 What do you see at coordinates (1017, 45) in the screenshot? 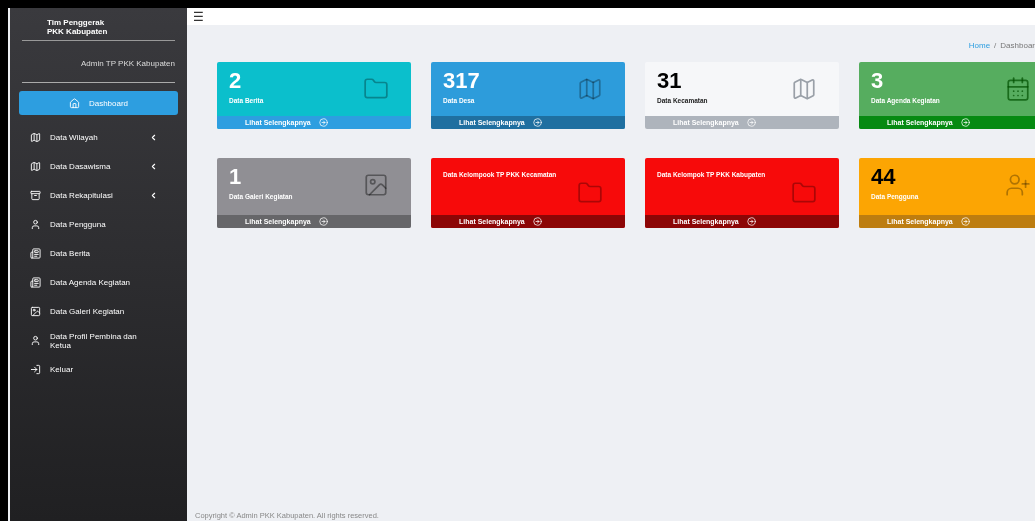
I see `breadcrumb-current: Dashboar` at bounding box center [1017, 45].